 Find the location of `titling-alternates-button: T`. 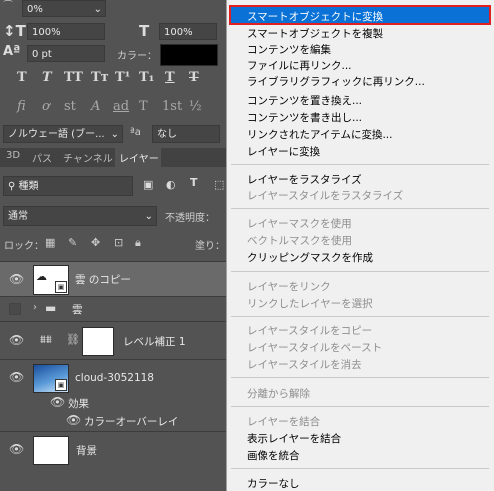

titling-alternates-button: T is located at coordinates (143, 106).